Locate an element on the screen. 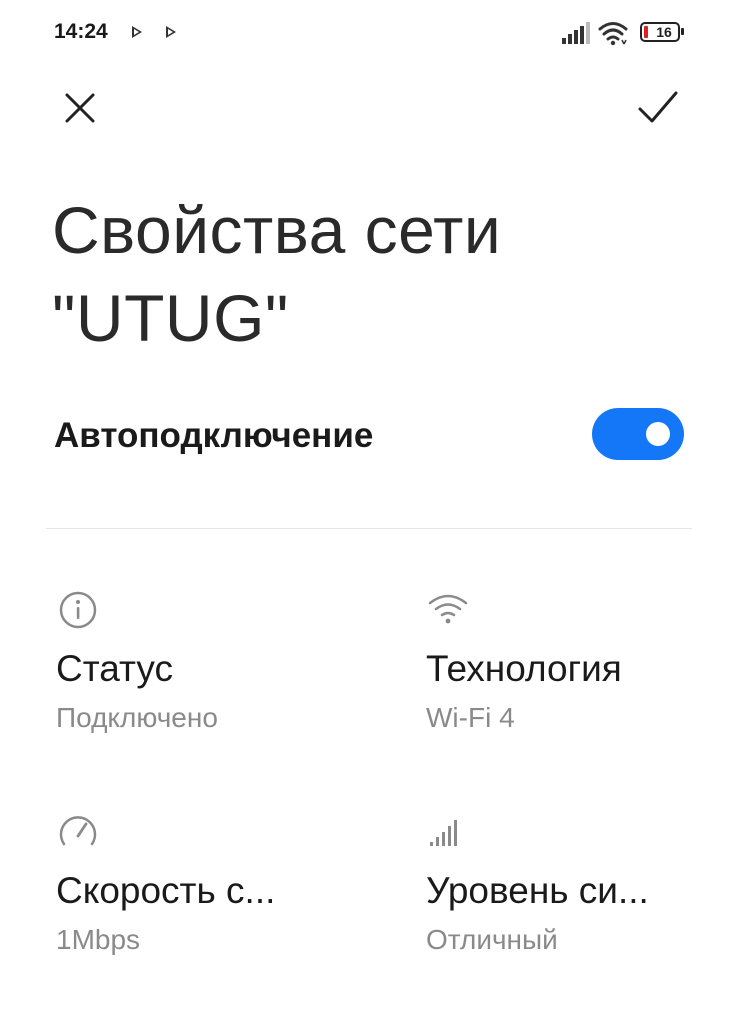  technology-tile: Технология Wi-Fi 4 is located at coordinates (576, 673).